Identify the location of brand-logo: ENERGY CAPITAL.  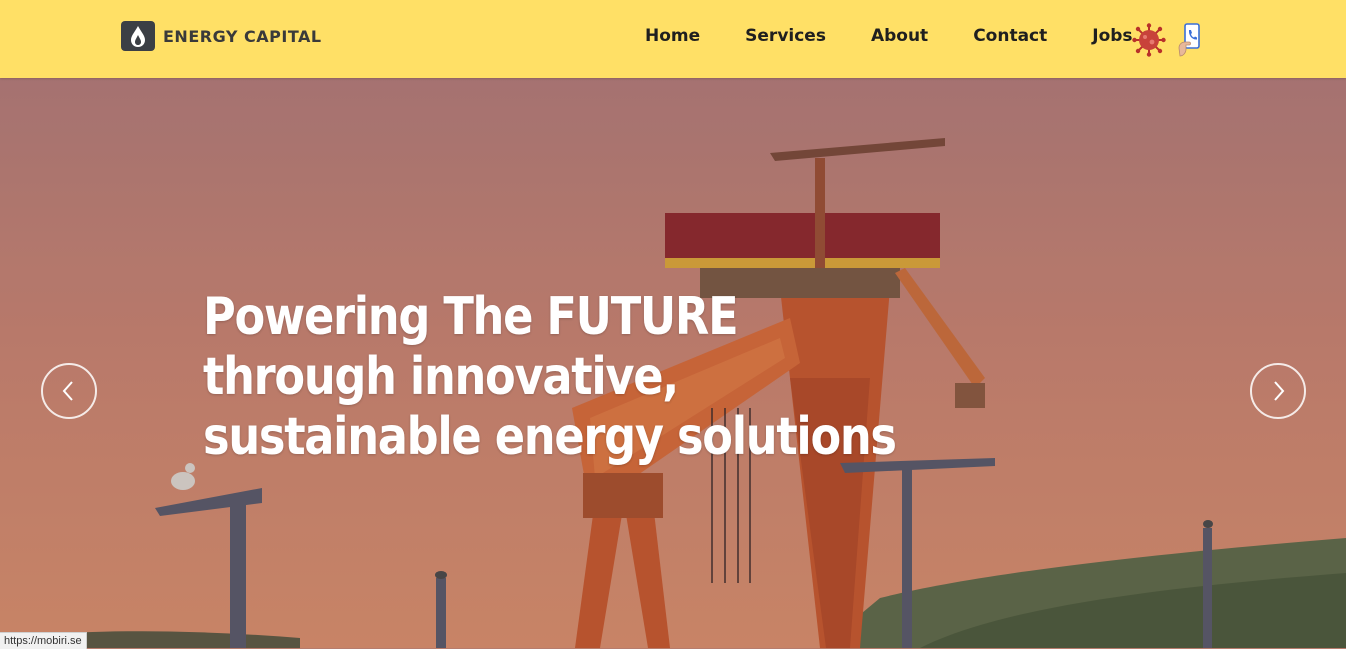
(221, 36).